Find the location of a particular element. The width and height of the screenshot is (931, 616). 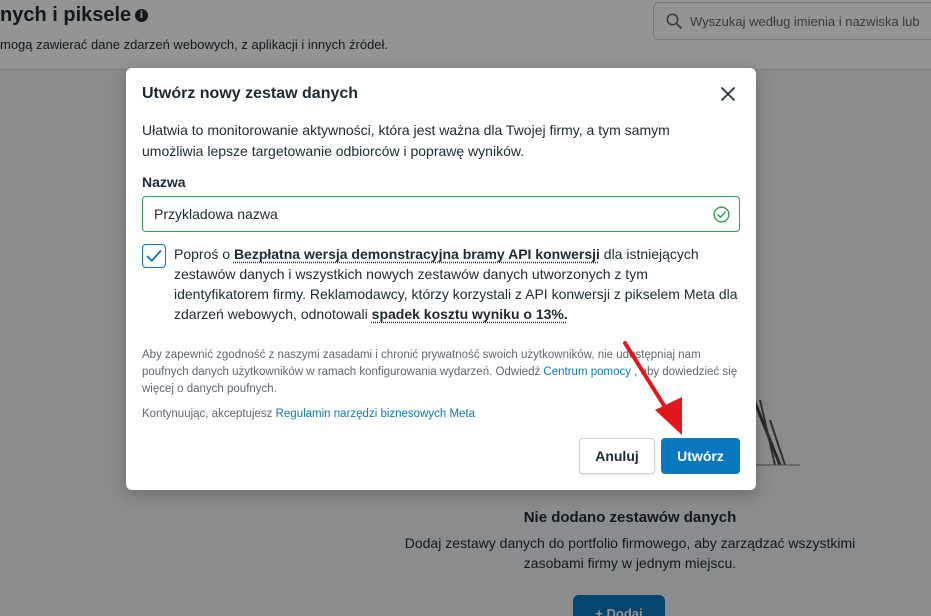

close-icon is located at coordinates (728, 93).